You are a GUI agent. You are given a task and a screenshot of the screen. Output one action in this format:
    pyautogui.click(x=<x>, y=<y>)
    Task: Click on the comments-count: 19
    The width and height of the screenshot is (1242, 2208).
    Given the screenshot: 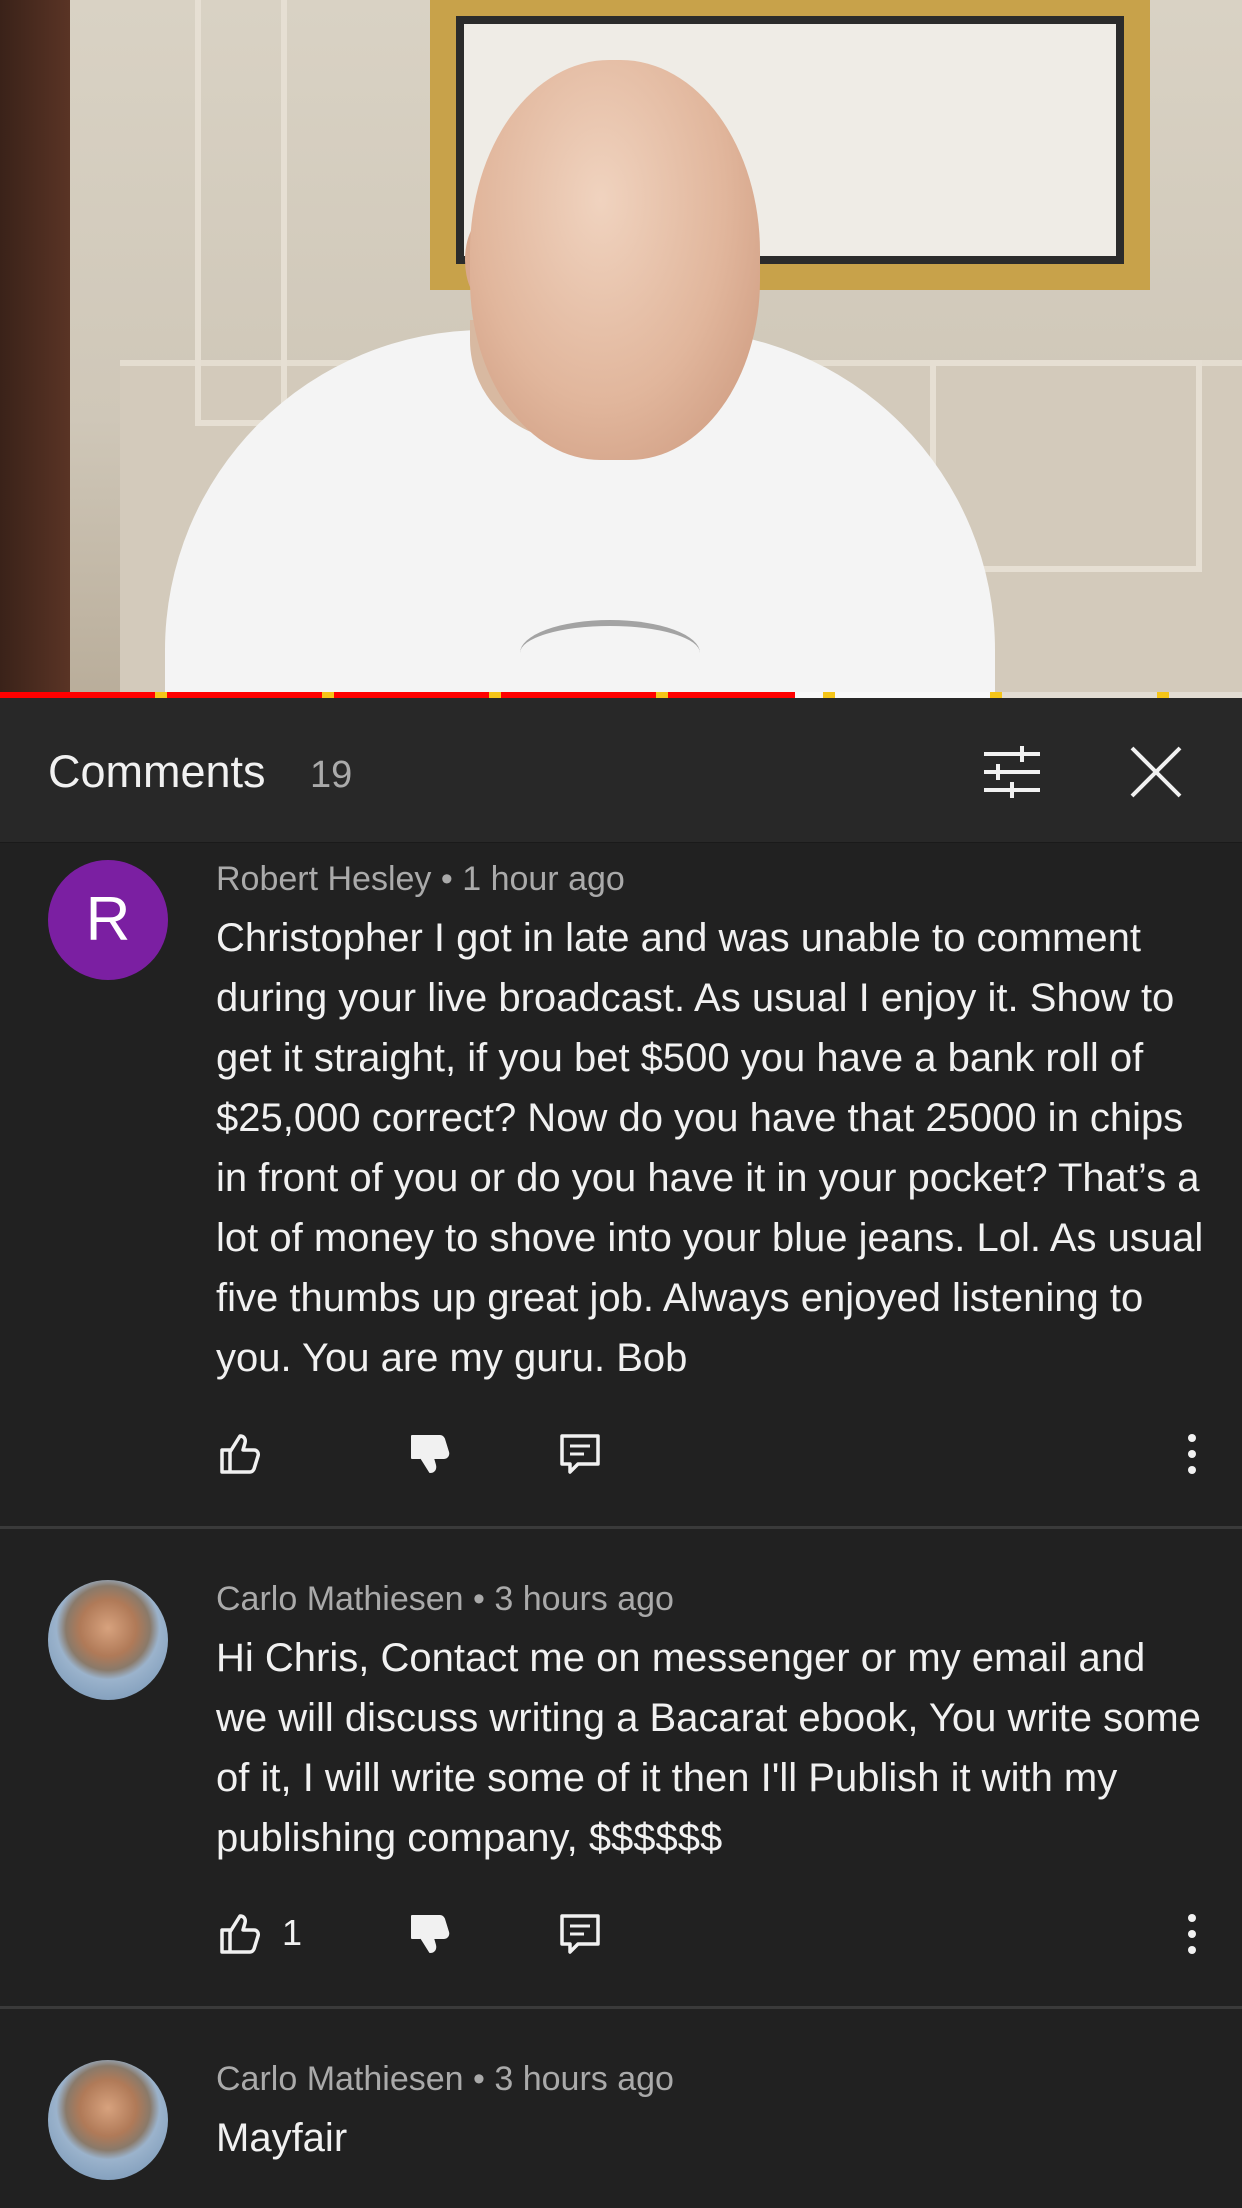 What is the action you would take?
    pyautogui.click(x=331, y=775)
    